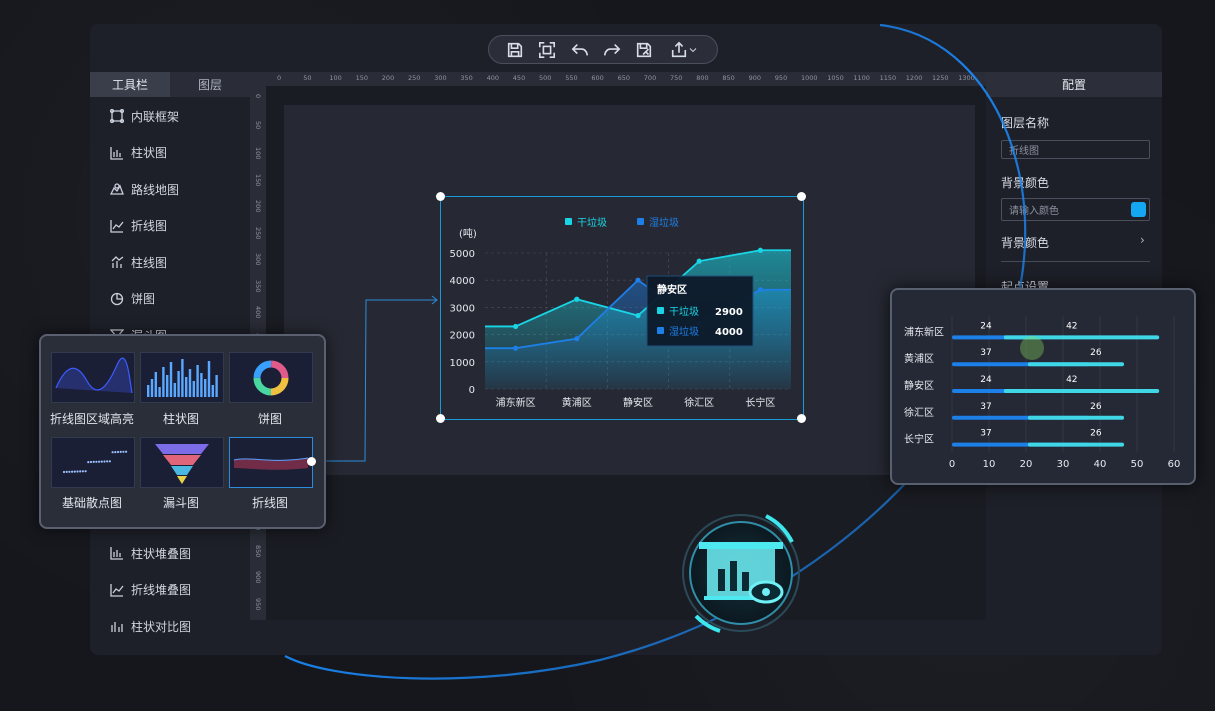 The image size is (1215, 711). I want to click on component-item-stacked-line: 折线堆叠图, so click(170, 590).